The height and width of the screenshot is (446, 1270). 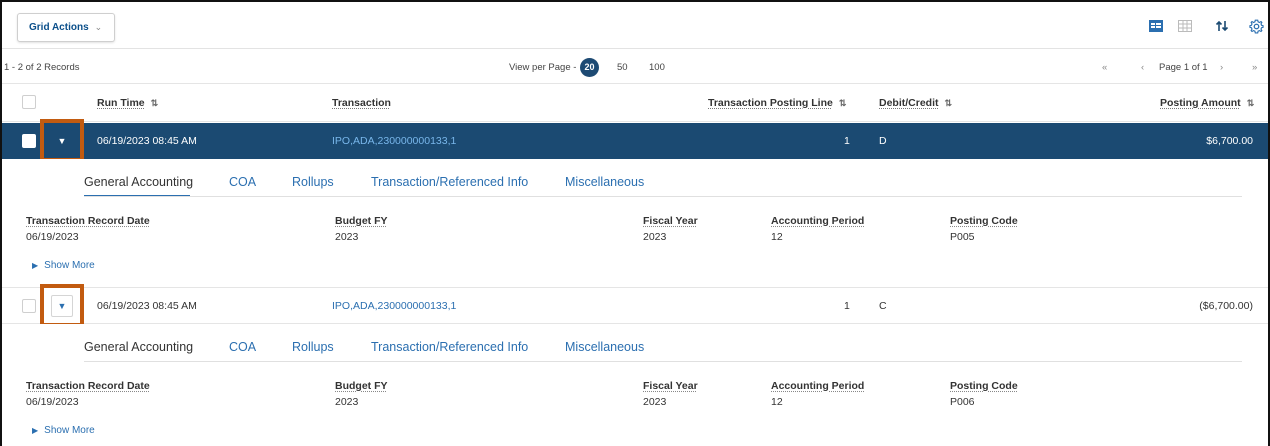 I want to click on page-indicator: Page 1 of 1, so click(x=1183, y=67).